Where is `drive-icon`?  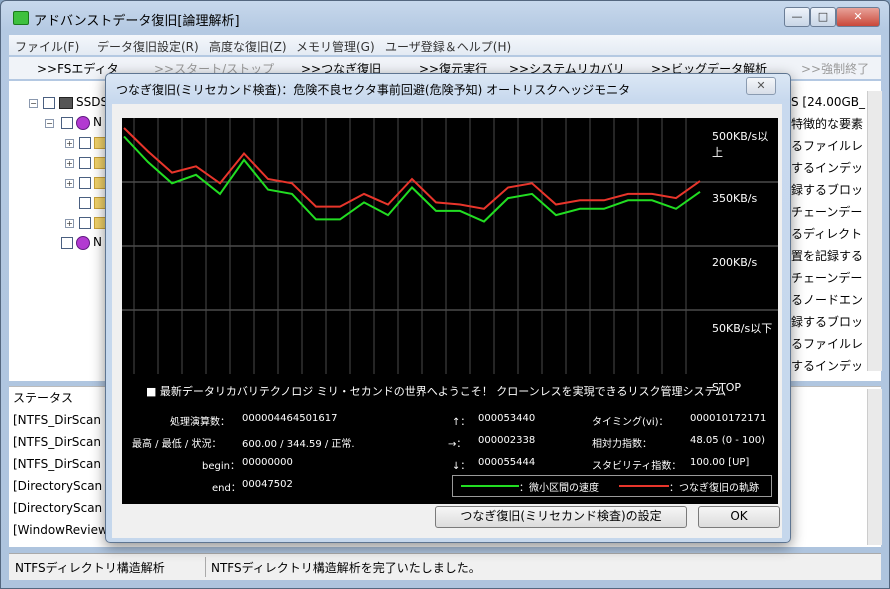 drive-icon is located at coordinates (66, 103).